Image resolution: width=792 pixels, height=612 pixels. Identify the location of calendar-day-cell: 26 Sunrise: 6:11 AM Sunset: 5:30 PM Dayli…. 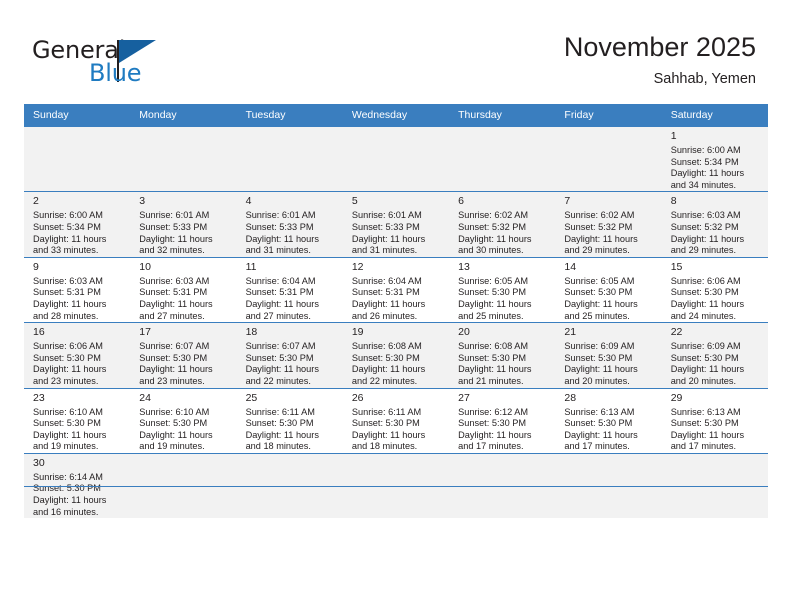
(396, 420).